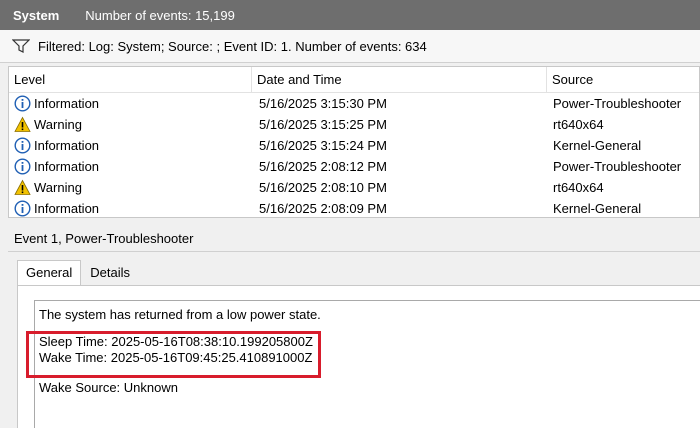 This screenshot has height=428, width=700. I want to click on details-tabs: General Details, so click(78, 273).